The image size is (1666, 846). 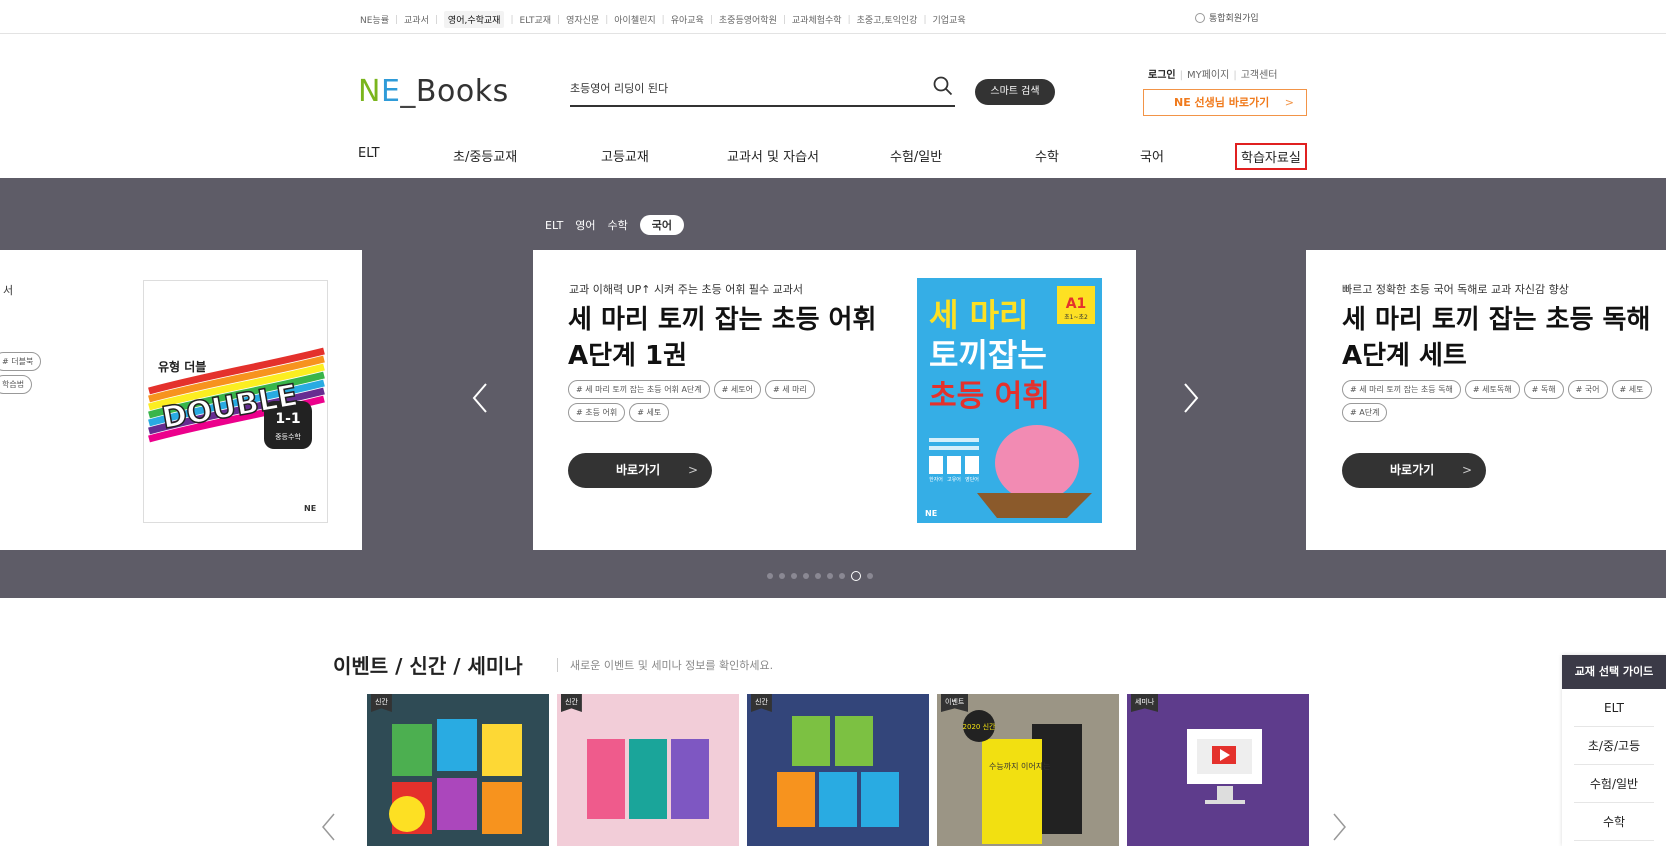 What do you see at coordinates (585, 225) in the screenshot?
I see `hero-tab-english: 영어` at bounding box center [585, 225].